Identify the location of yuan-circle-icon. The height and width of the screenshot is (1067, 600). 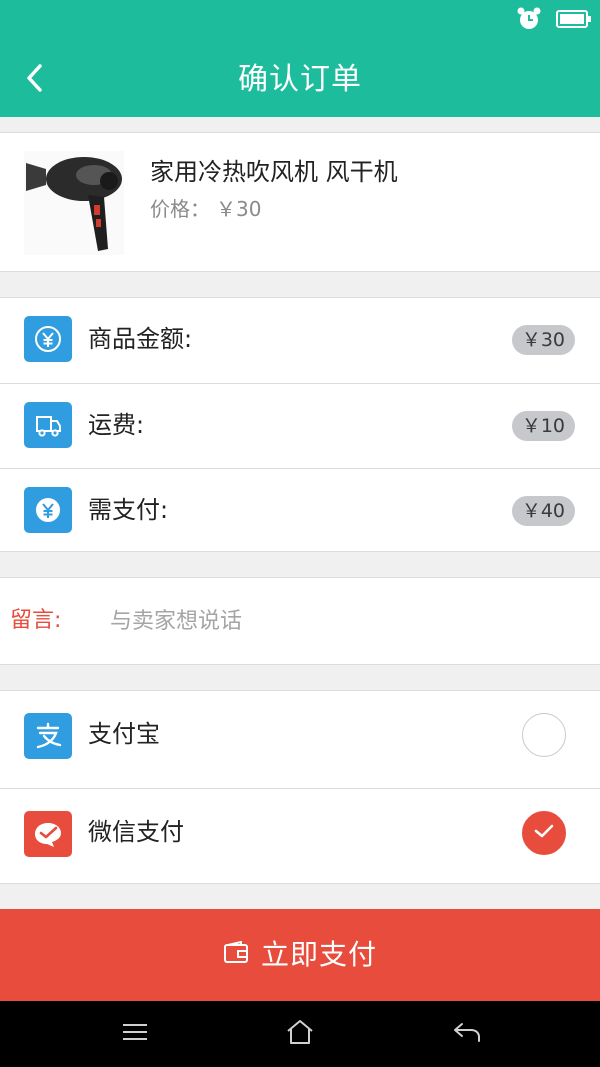
(48, 339).